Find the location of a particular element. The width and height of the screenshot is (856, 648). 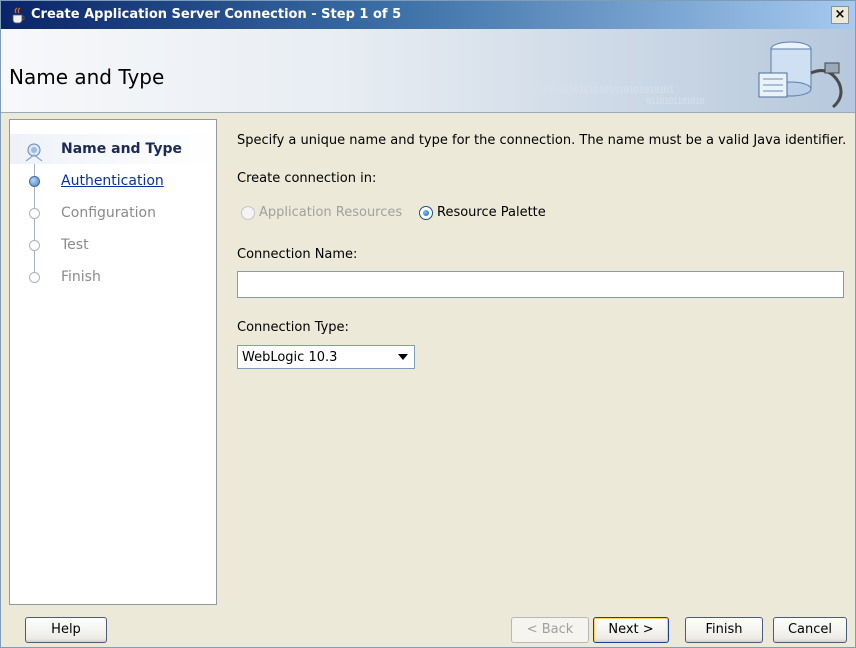

step-finish: Finish is located at coordinates (113, 277).